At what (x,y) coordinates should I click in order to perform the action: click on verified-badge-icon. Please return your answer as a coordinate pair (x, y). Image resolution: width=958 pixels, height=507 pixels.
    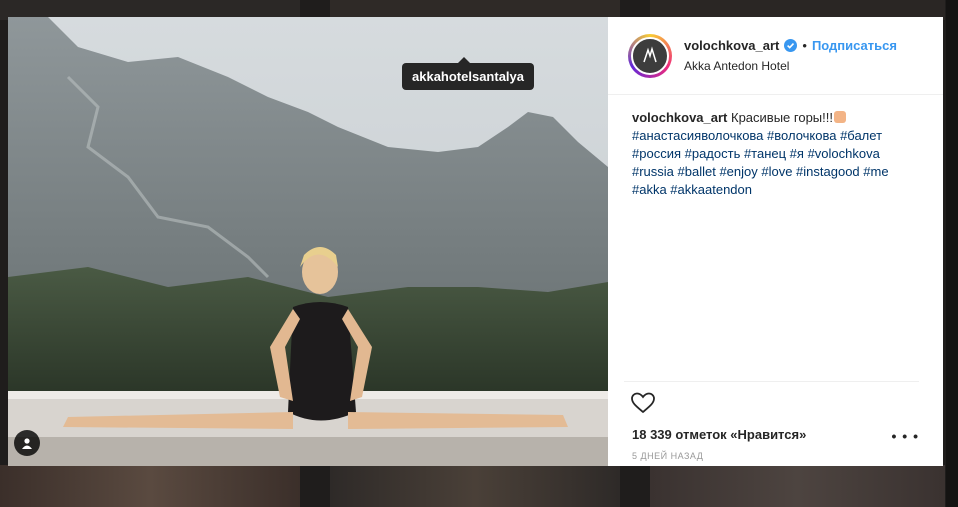
    Looking at the image, I should click on (791, 45).